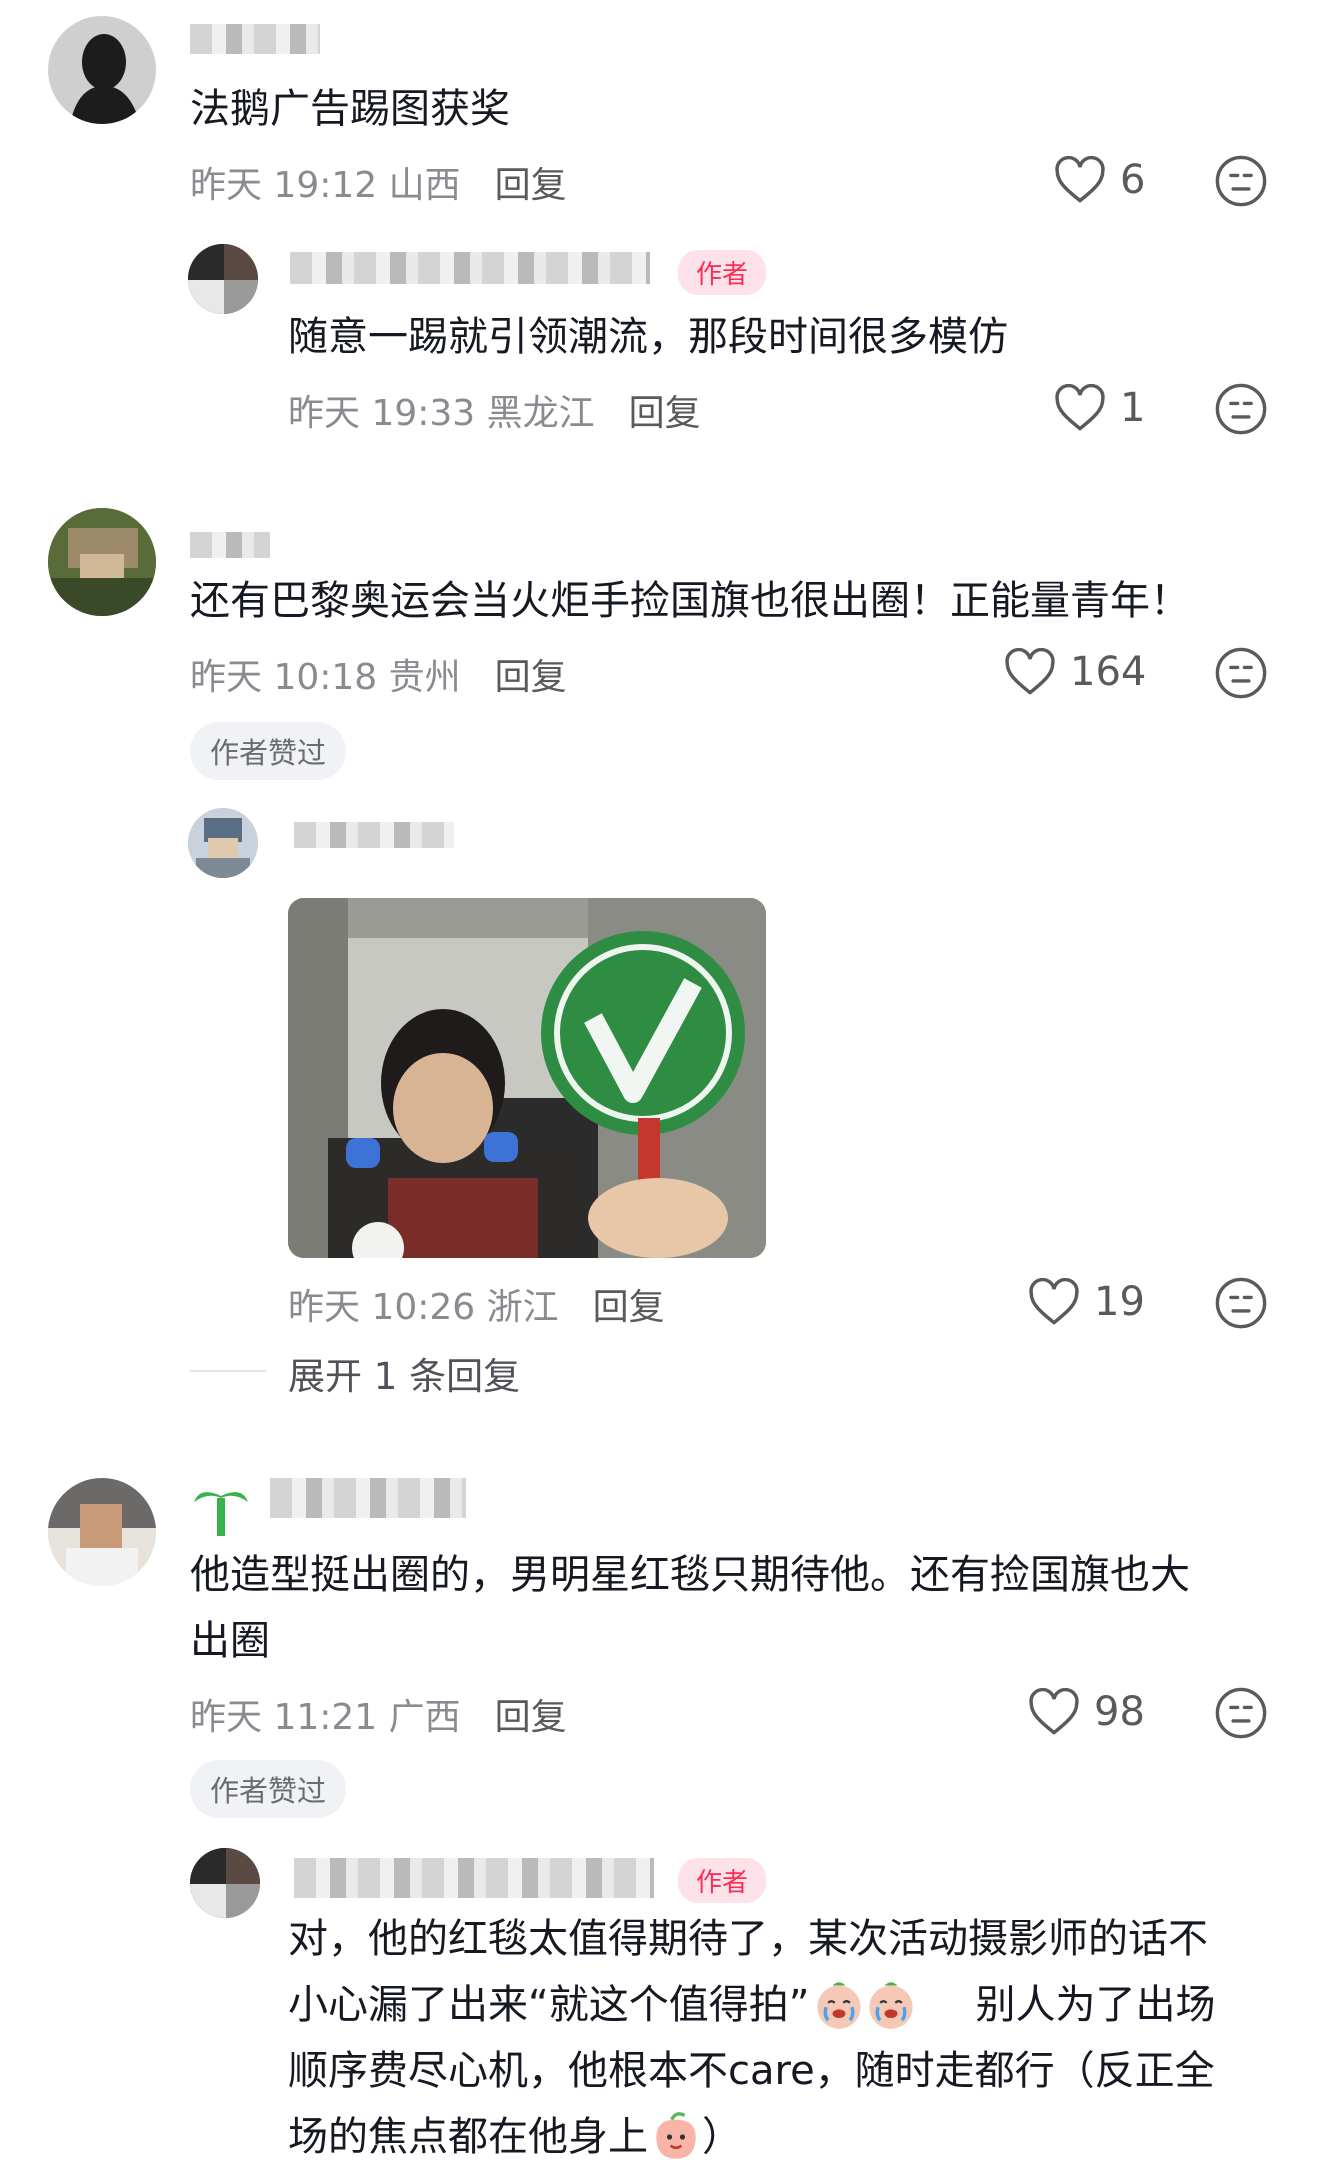 The image size is (1320, 2183). I want to click on comment-meta: 昨天 19:12 山西 回复, so click(378, 182).